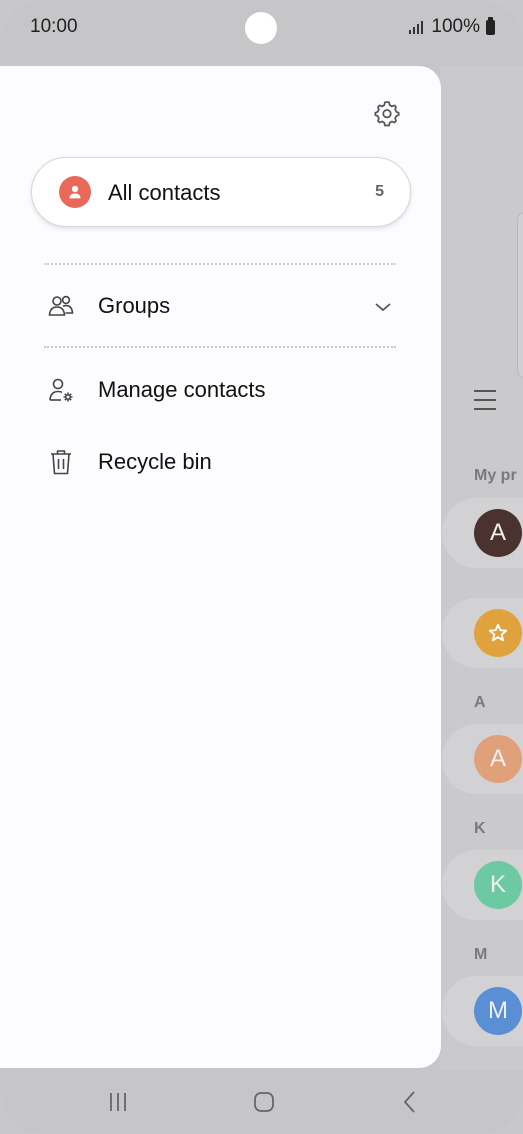 This screenshot has width=523, height=1134. I want to click on back-button, so click(410, 1102).